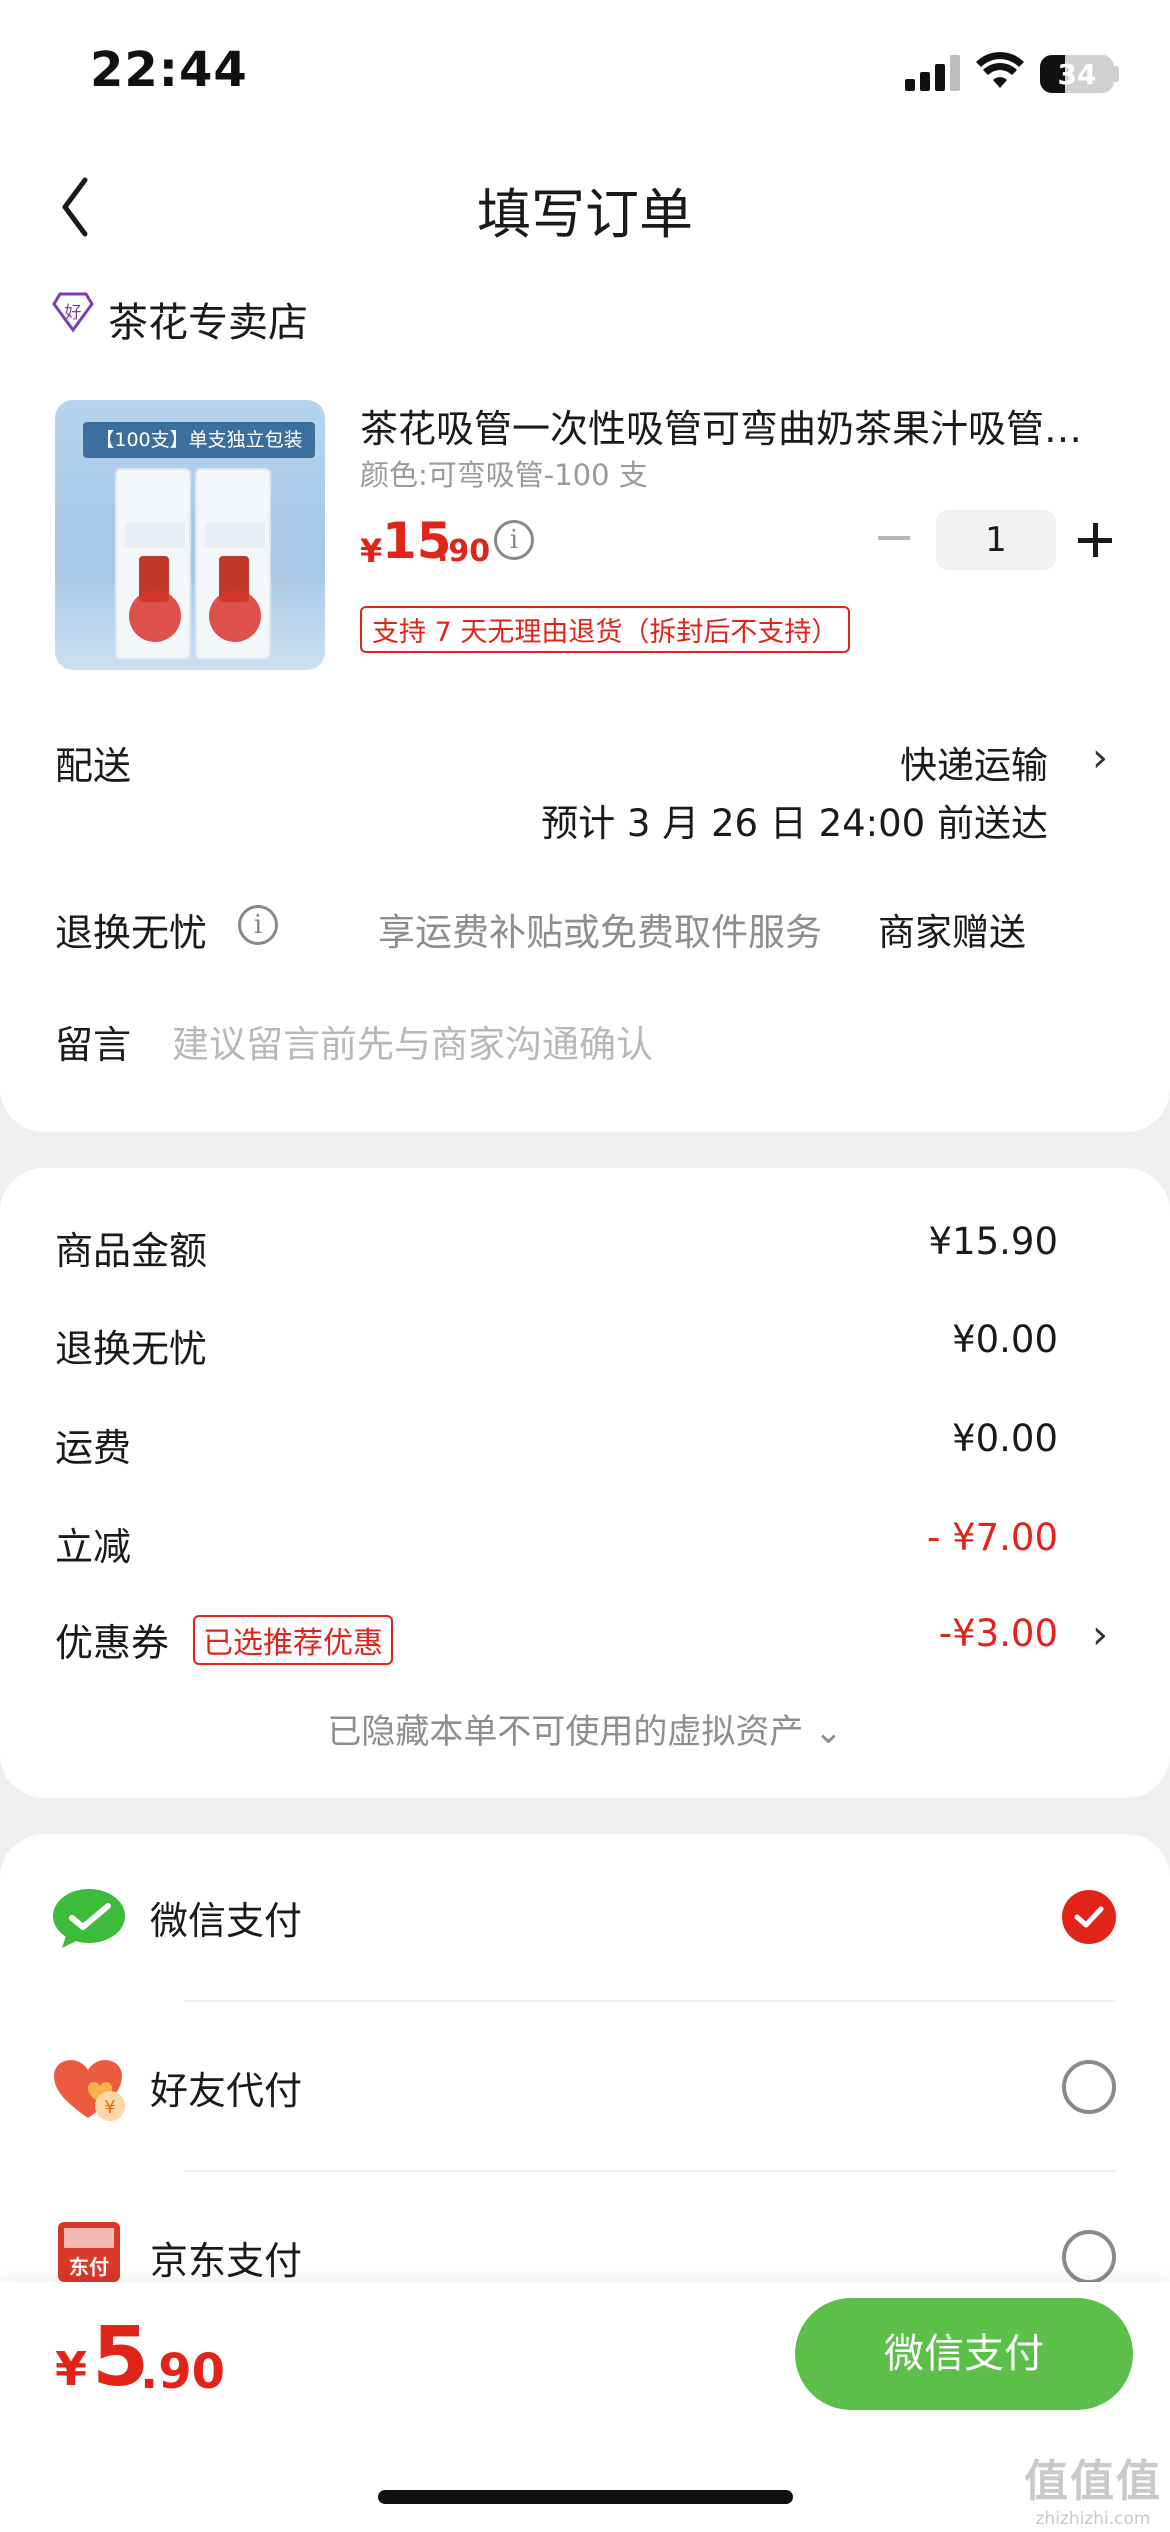 The width and height of the screenshot is (1170, 2532). What do you see at coordinates (1005, 1339) in the screenshot?
I see `summary-item-worryfree-value: ¥0.00` at bounding box center [1005, 1339].